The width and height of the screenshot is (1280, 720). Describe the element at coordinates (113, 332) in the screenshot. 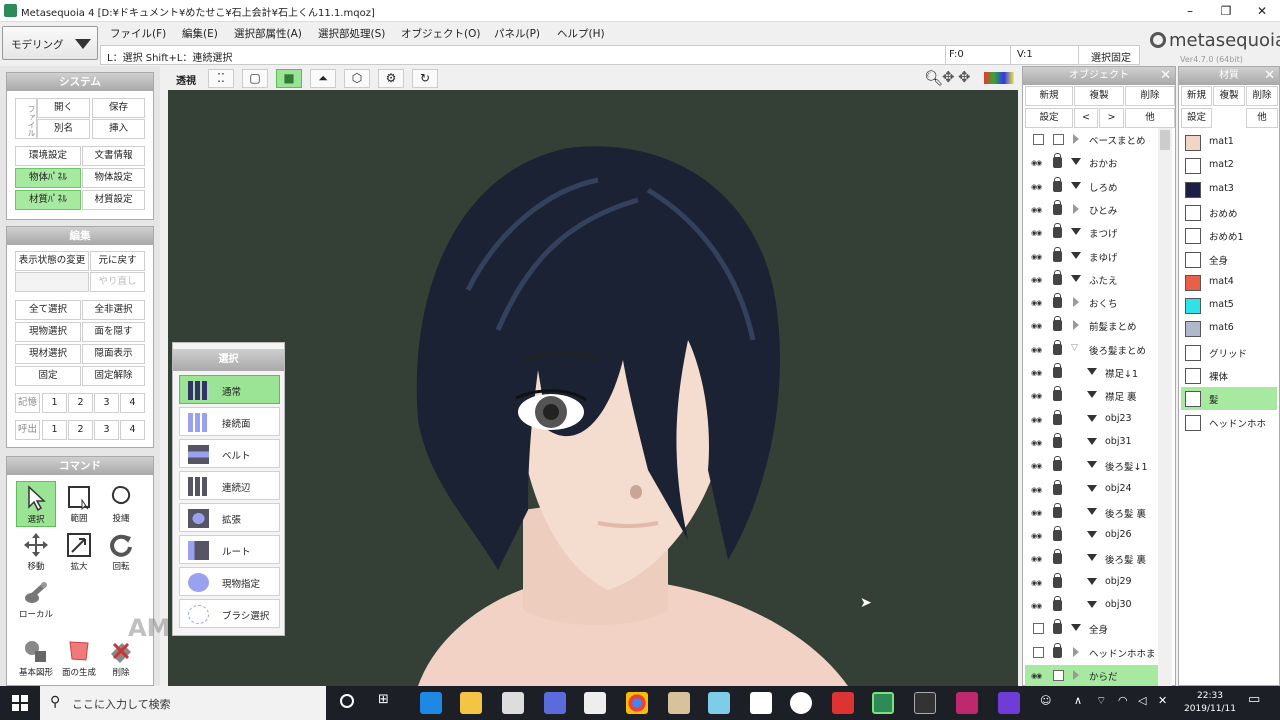

I see `hide-face-button: 面を隠す` at that location.